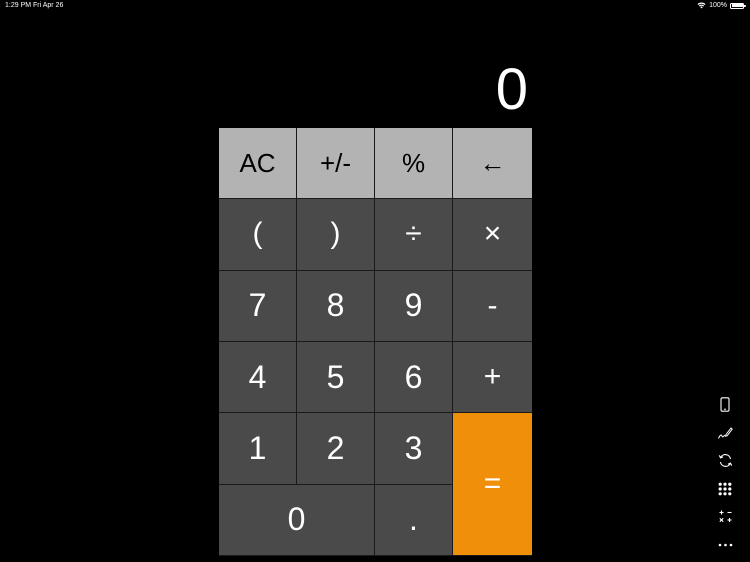  Describe the element at coordinates (336, 306) in the screenshot. I see `digit-8-button: 8` at that location.